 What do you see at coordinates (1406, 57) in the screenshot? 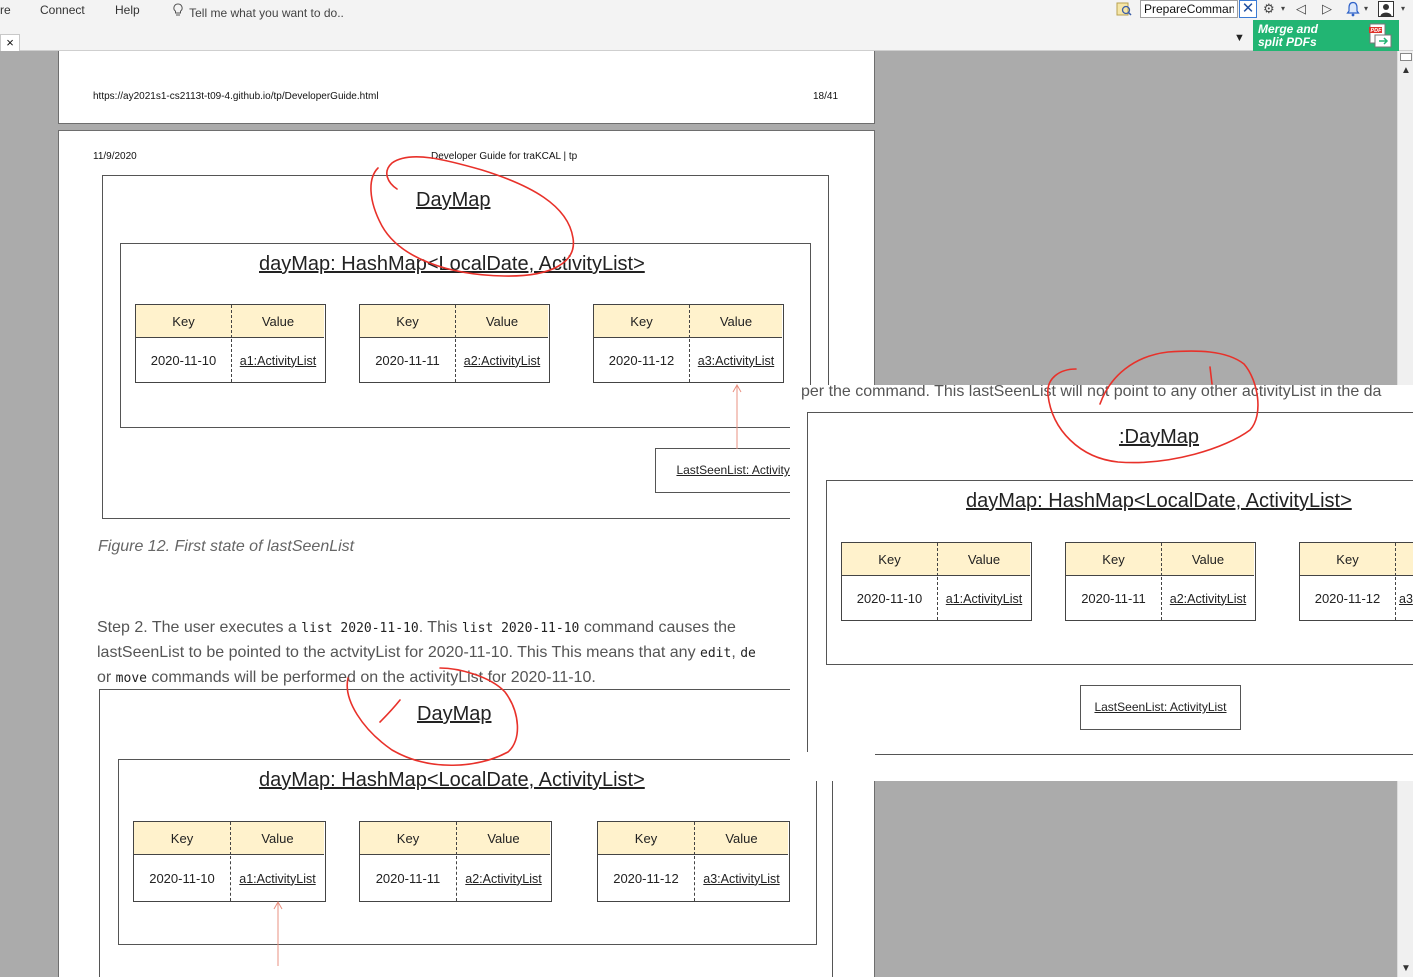
I see `scroll-thumb` at bounding box center [1406, 57].